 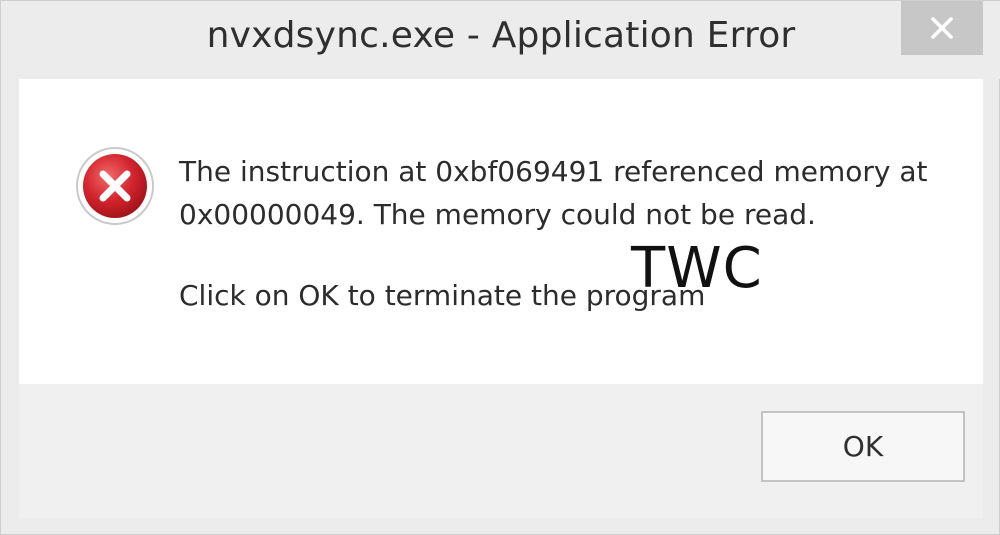 I want to click on title-bar: nvxdsync.exe - Application Error, so click(x=500, y=40).